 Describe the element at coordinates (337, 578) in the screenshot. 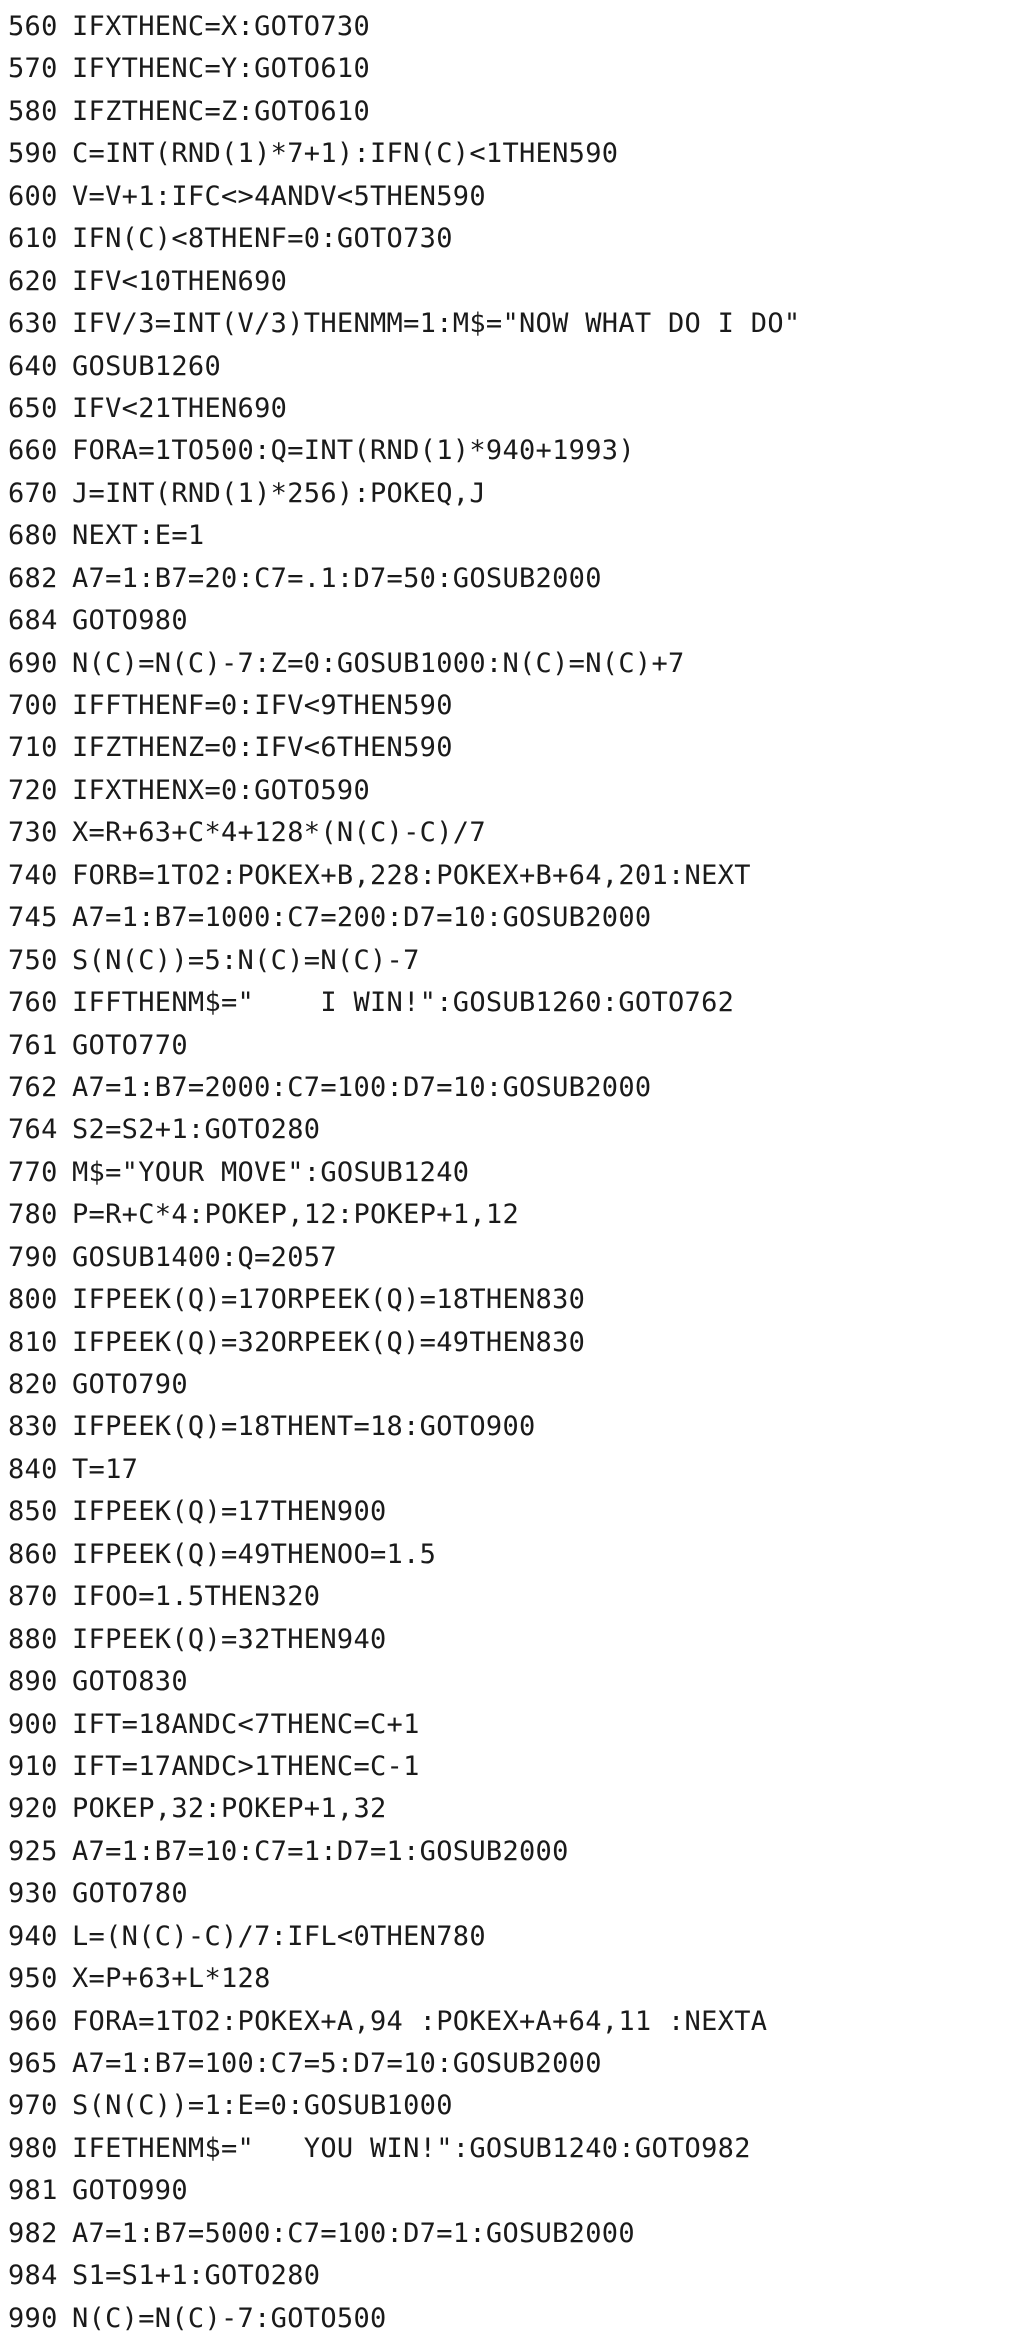

I see `basic-statement: A7=1:B7=20:C7=.1:D7=50:GOSUB2000` at that location.